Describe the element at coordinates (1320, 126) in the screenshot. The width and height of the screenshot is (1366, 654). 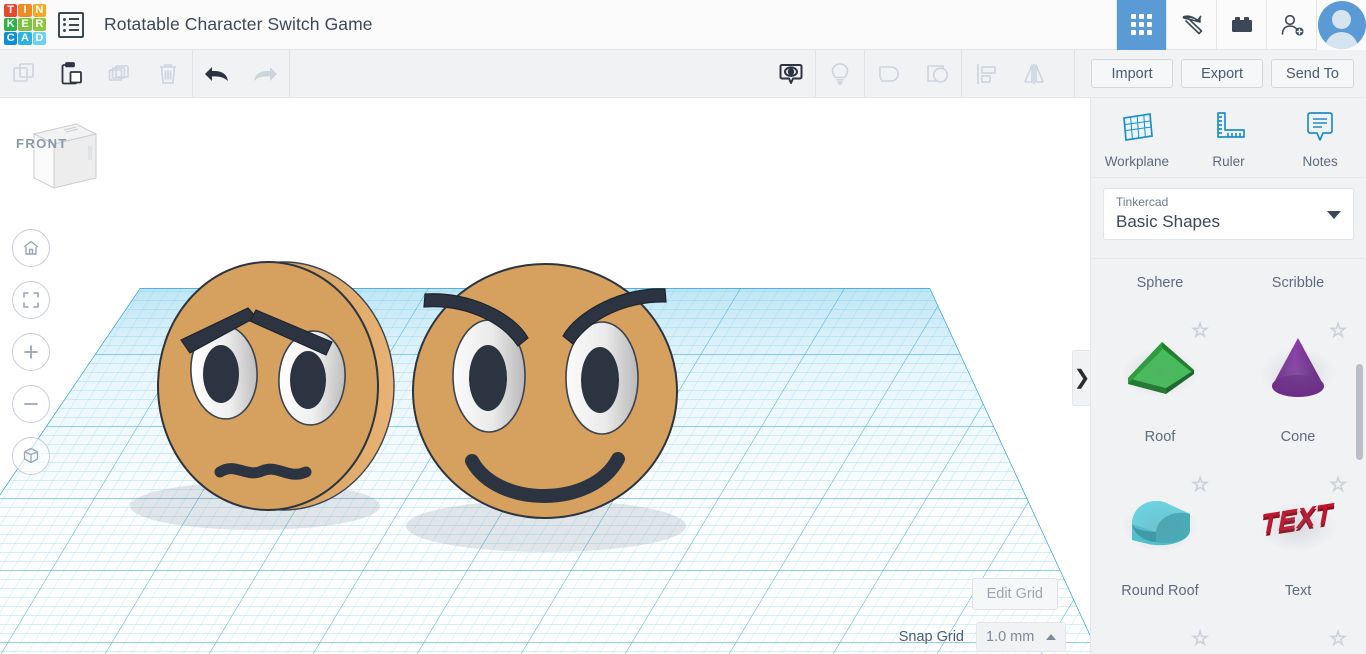
I see `notes-icon` at that location.